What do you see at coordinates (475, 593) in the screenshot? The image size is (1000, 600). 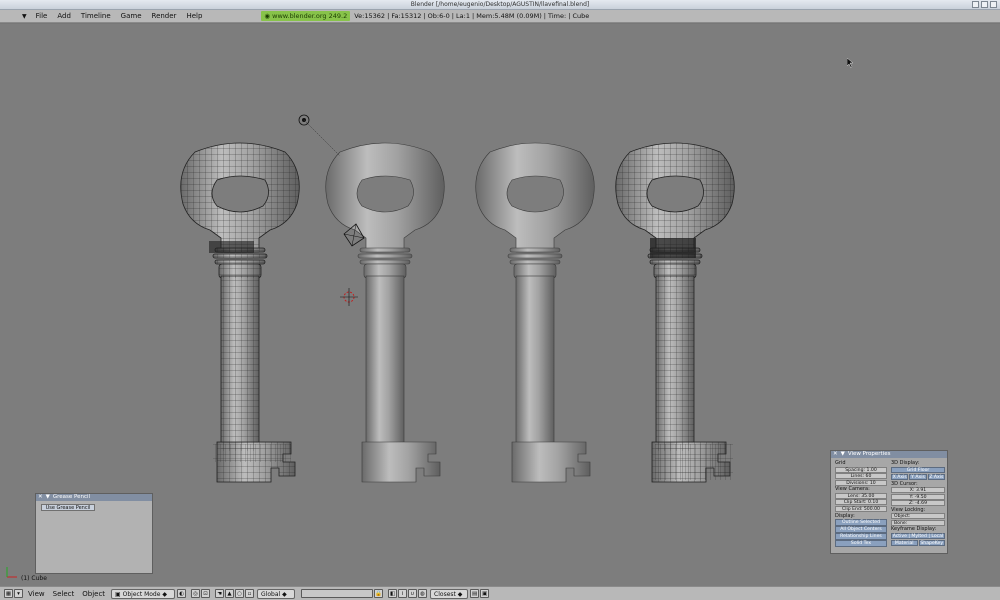 I see `render-preview-icon: ▤` at bounding box center [475, 593].